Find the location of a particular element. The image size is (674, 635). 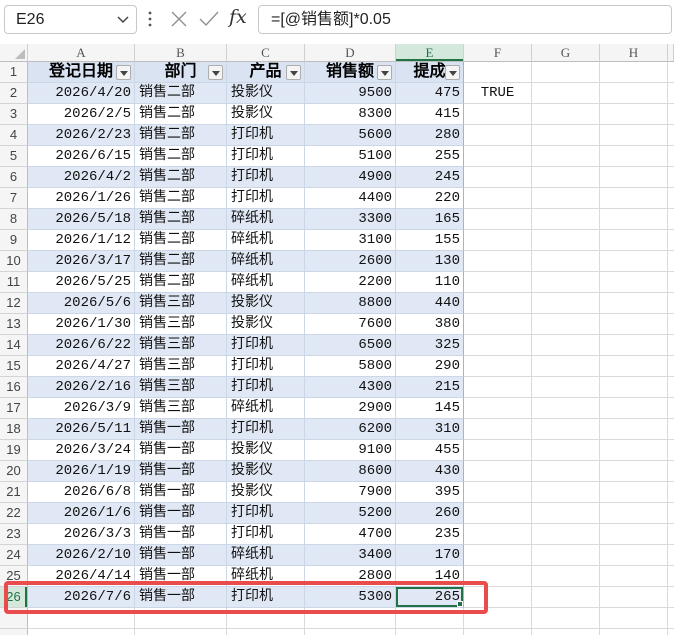

cell-H22 is located at coordinates (634, 513).